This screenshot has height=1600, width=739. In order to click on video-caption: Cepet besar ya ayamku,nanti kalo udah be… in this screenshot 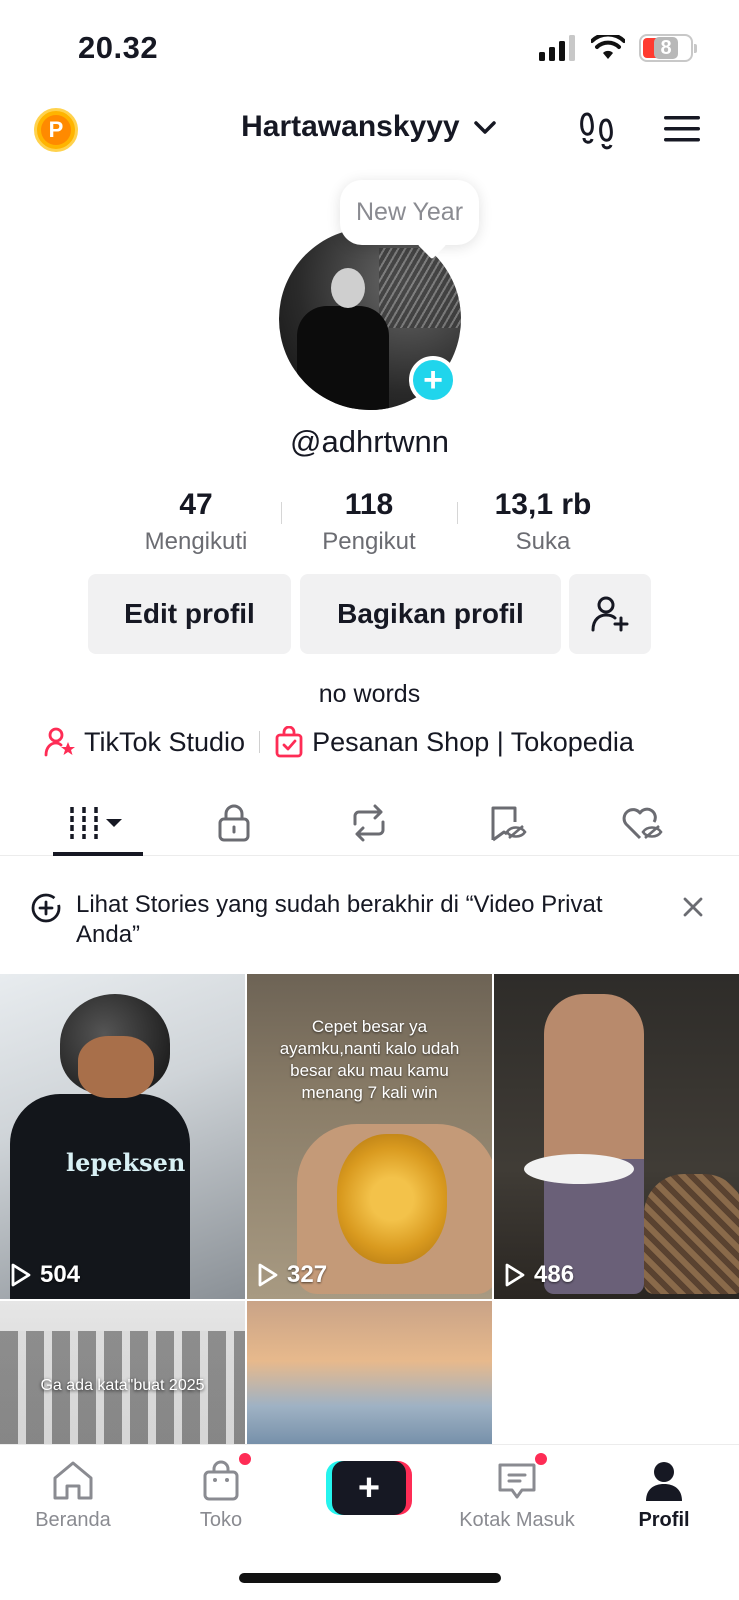, I will do `click(369, 1059)`.